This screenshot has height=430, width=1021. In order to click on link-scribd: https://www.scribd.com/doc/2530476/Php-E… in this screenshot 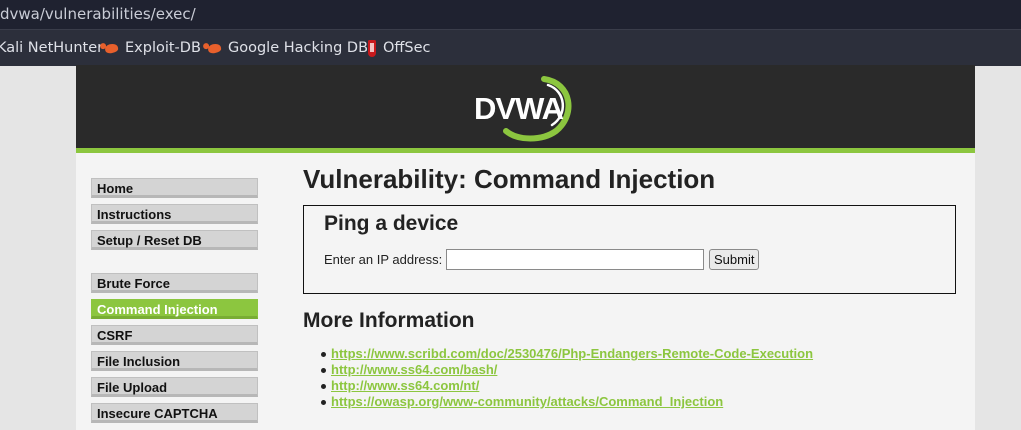, I will do `click(572, 353)`.